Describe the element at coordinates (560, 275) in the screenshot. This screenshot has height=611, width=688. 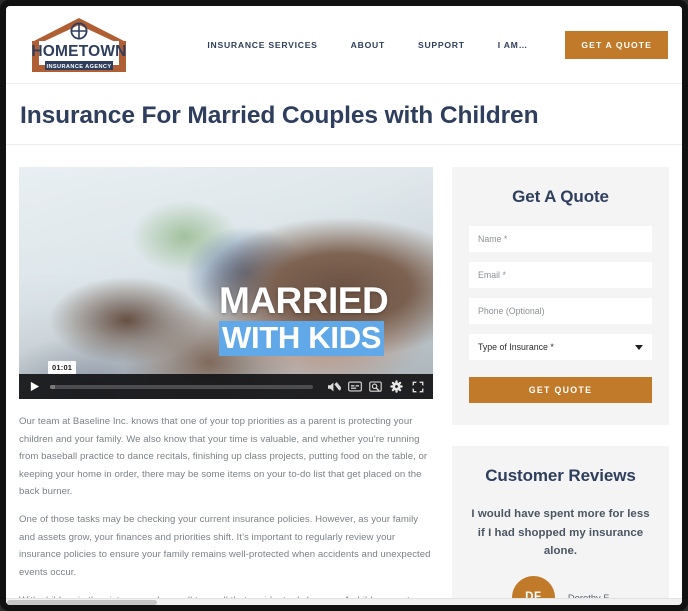
I see `email-input` at that location.